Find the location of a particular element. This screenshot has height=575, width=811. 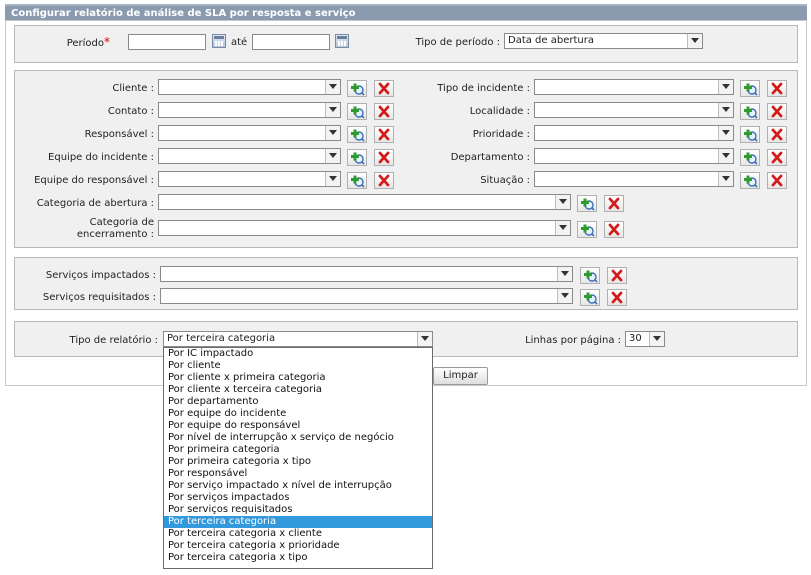

add-localidade-button is located at coordinates (750, 111).